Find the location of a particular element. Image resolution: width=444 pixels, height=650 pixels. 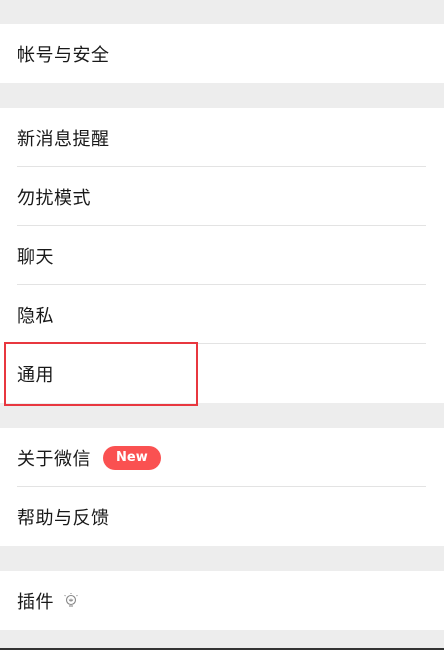

do-not-disturb-label: 勿扰模式 is located at coordinates (54, 198).